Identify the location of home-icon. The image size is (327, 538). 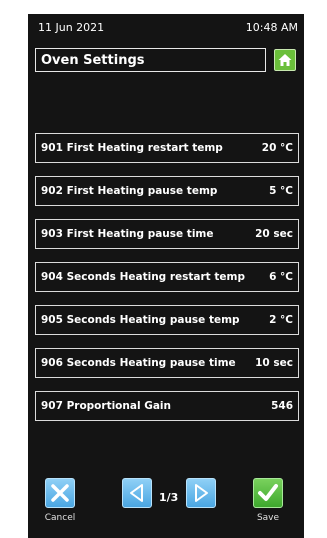
(285, 60).